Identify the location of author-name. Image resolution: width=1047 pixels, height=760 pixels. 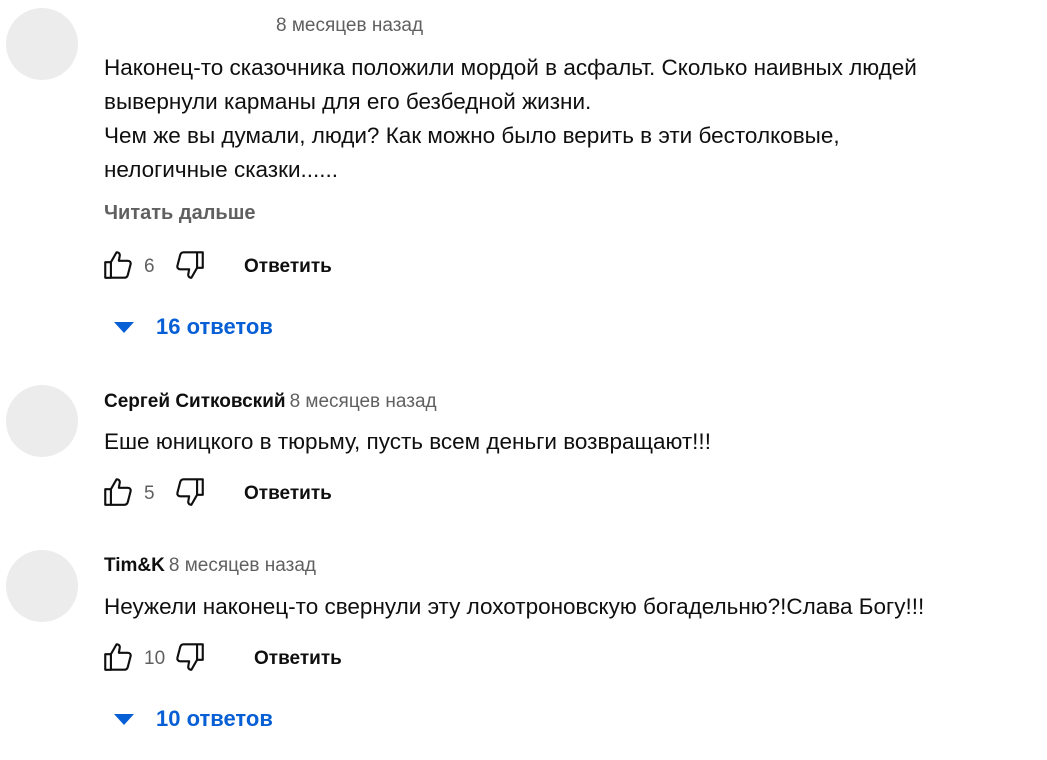
(188, 26).